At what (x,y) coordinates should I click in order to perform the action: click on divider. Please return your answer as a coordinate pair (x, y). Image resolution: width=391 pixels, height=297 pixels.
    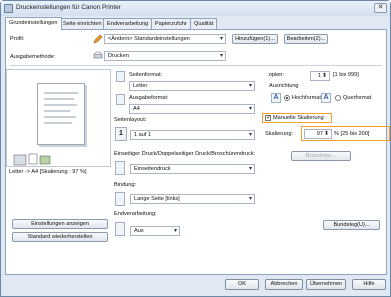
    Looking at the image, I should click on (196, 65).